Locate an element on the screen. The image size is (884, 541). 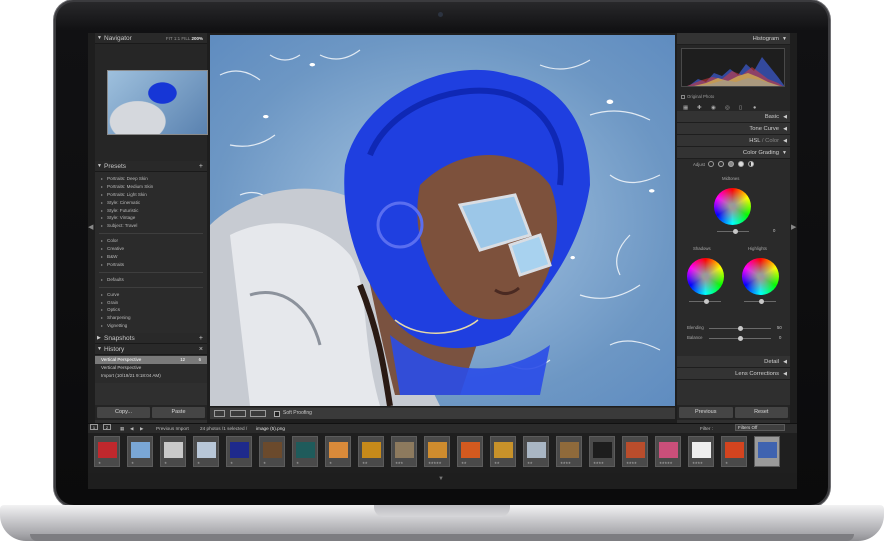
highlights-color-wheel is located at coordinates (760, 276).